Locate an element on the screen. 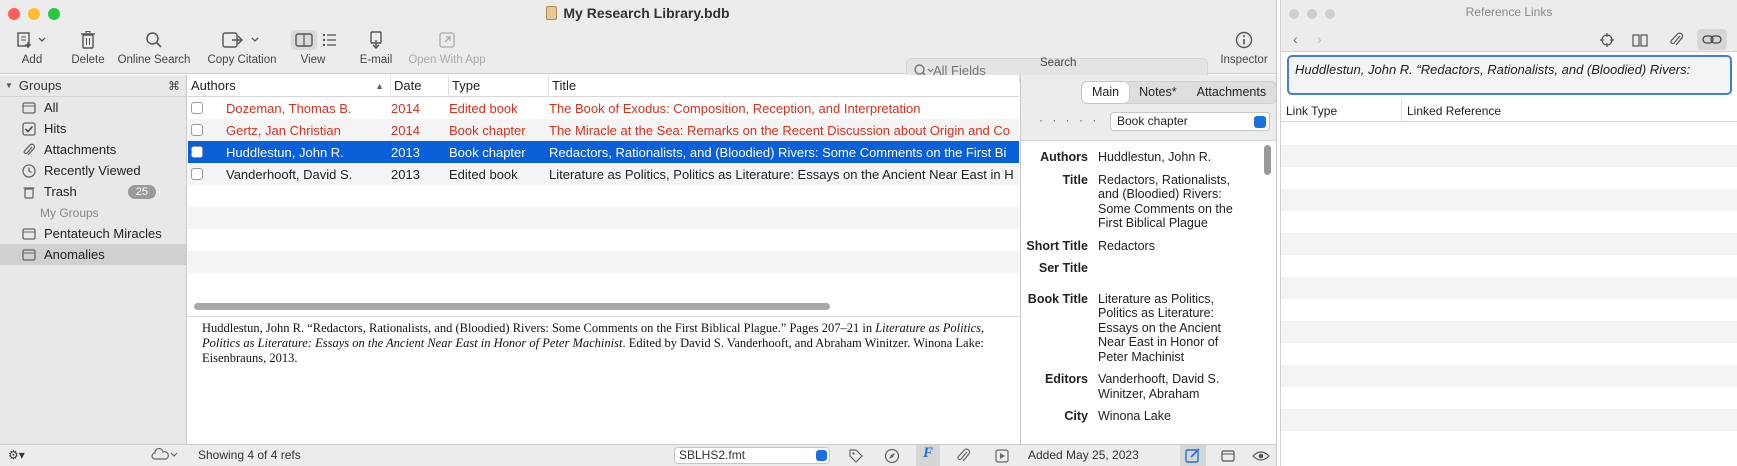  field-row: Authors Huddlestun, John R. is located at coordinates (1148, 157).